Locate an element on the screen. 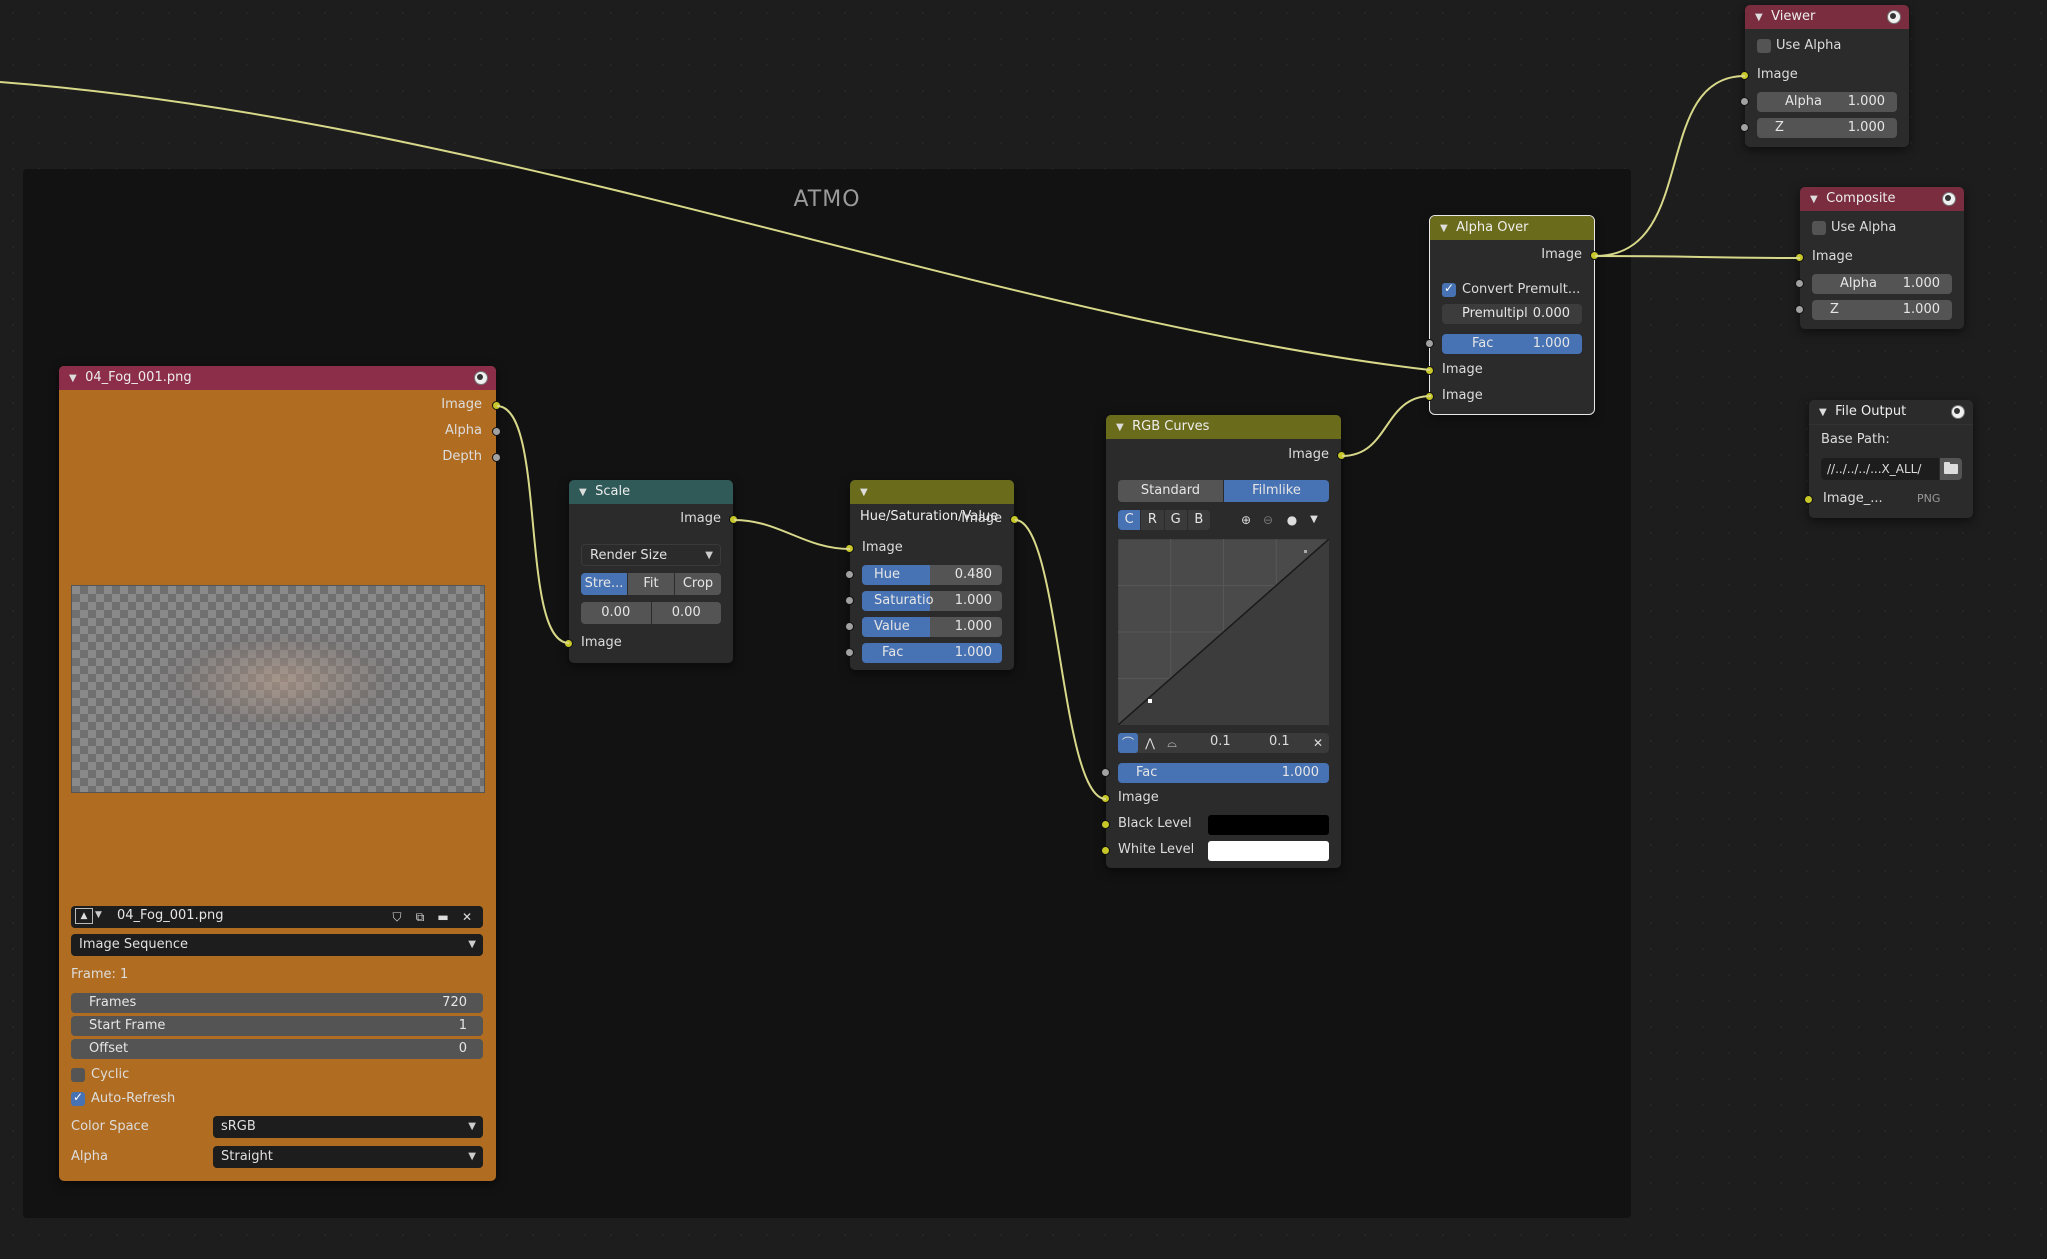 The image size is (2047, 1259). hue-field: Hue 0.480 is located at coordinates (932, 575).